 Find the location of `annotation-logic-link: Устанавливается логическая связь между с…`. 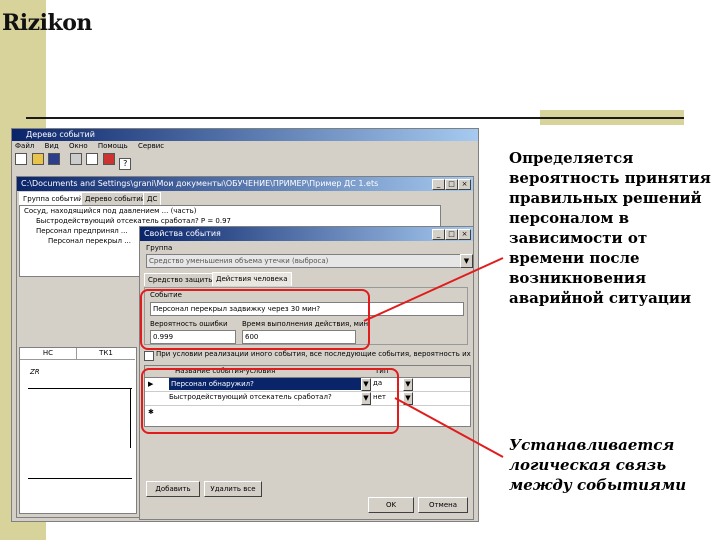

annotation-logic-link: Устанавливается логическая связь между с… is located at coordinates (598, 465).